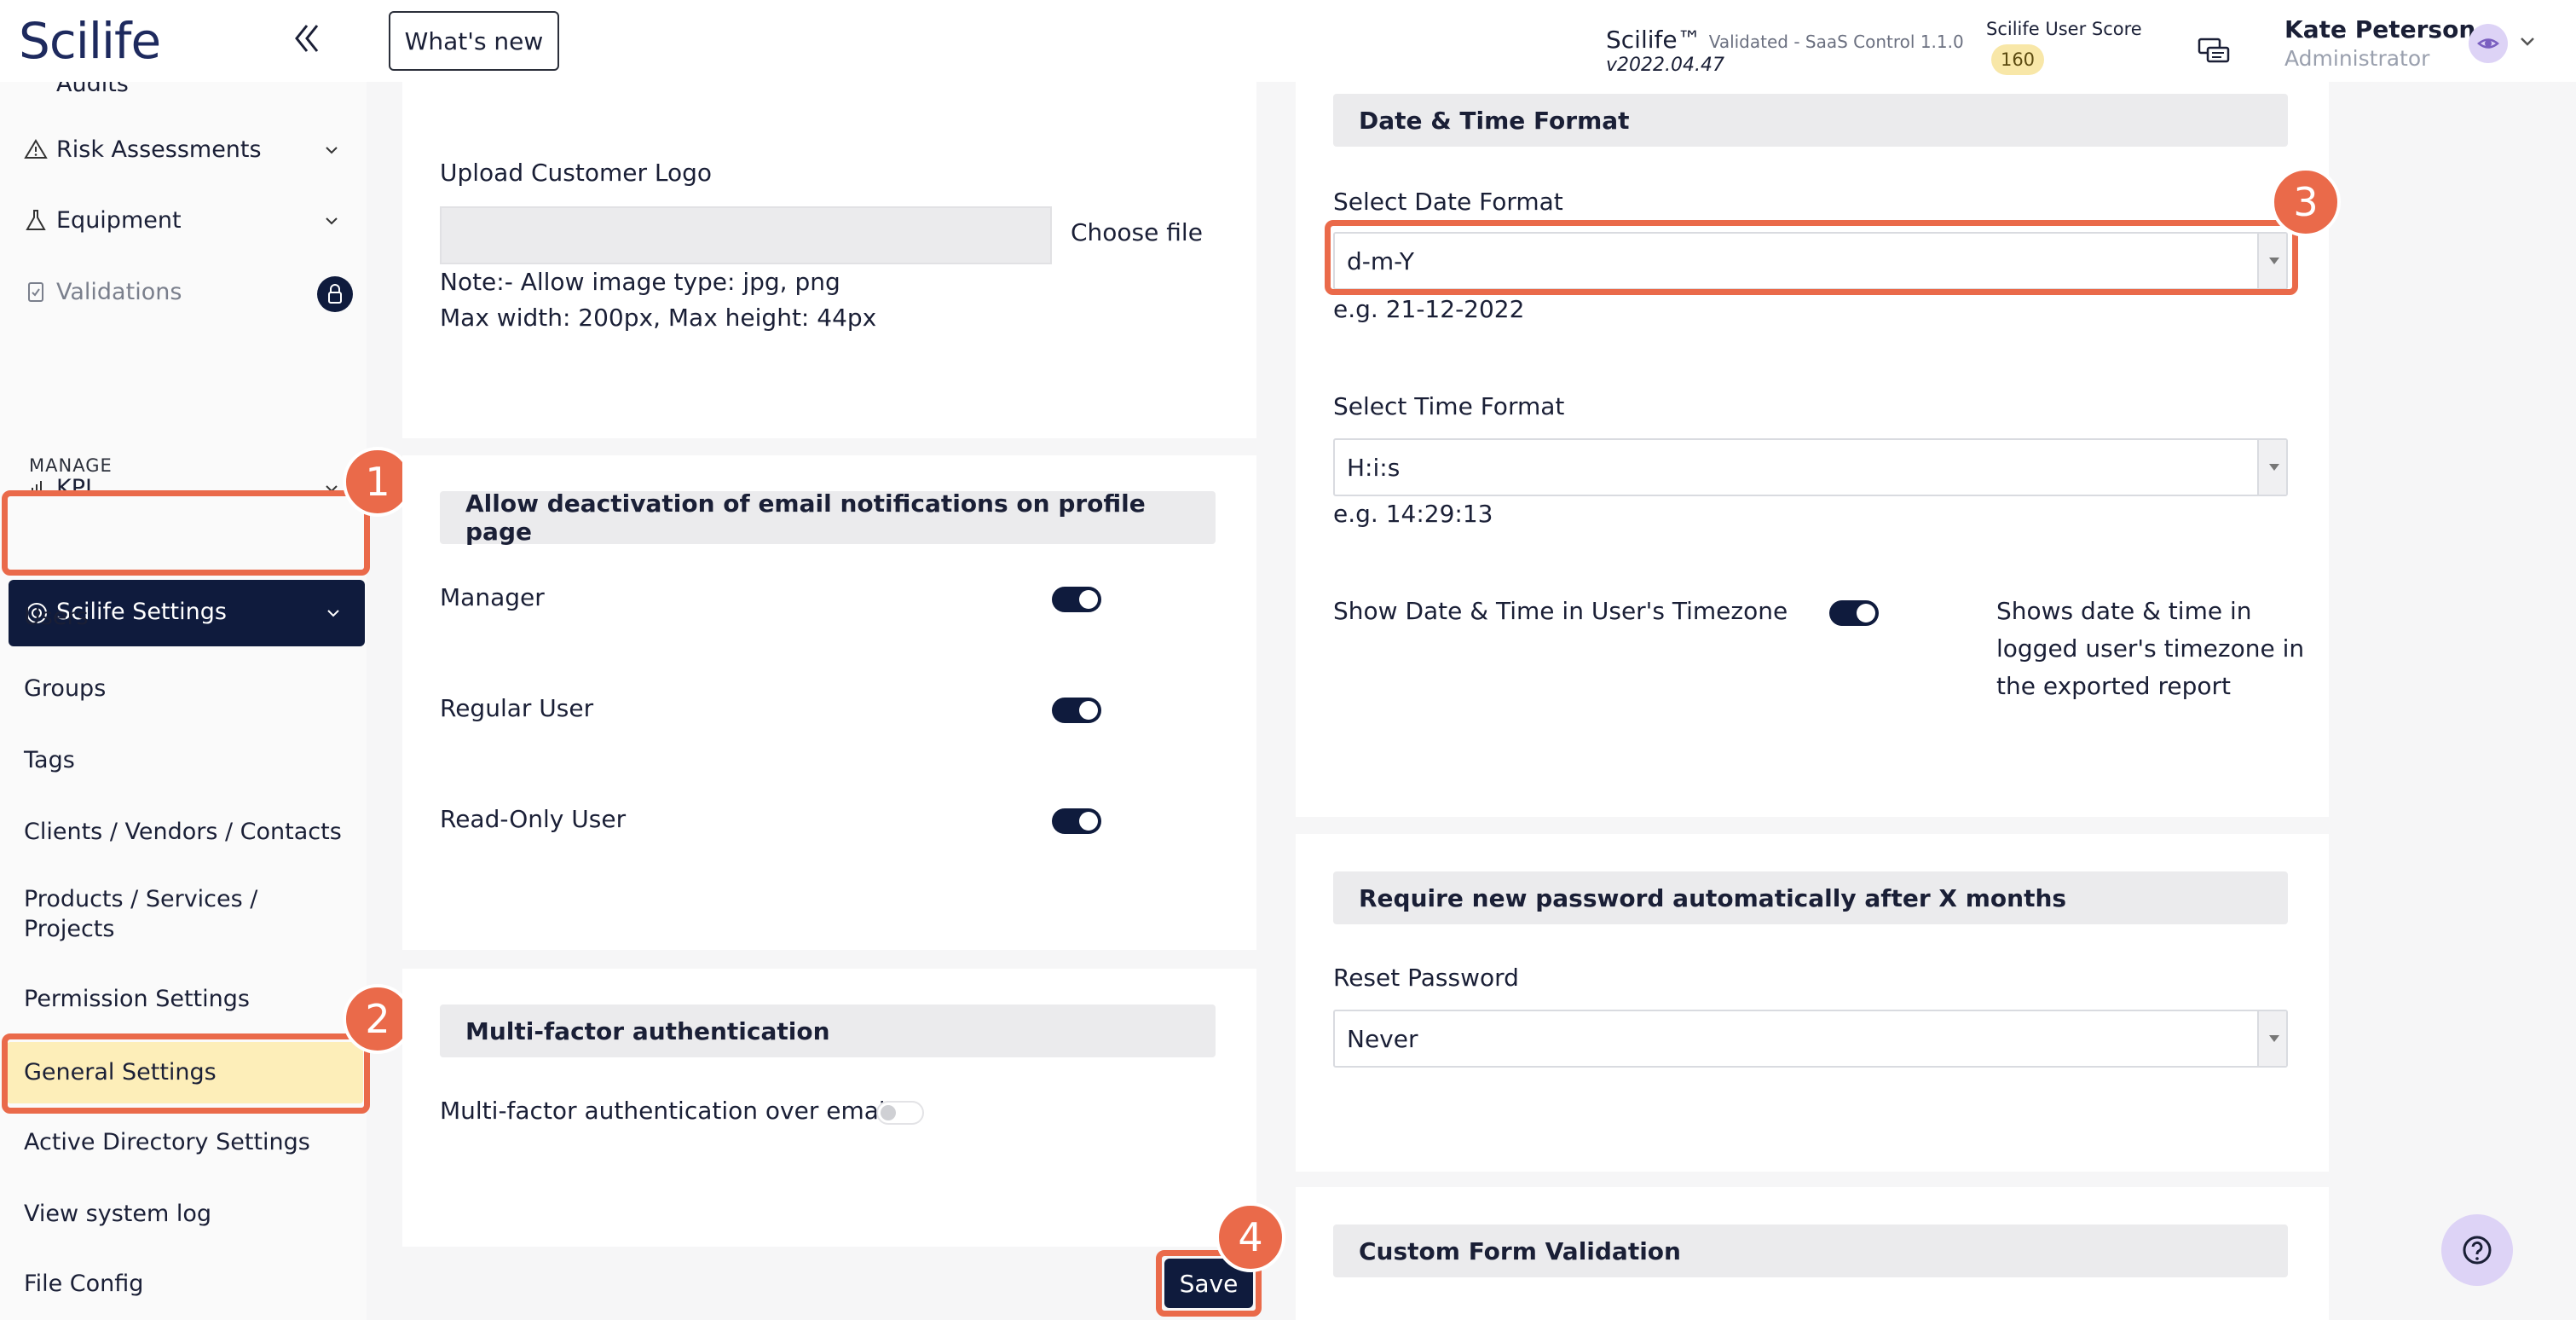 Image resolution: width=2576 pixels, height=1320 pixels. I want to click on step-marker-4: 4, so click(1250, 1237).